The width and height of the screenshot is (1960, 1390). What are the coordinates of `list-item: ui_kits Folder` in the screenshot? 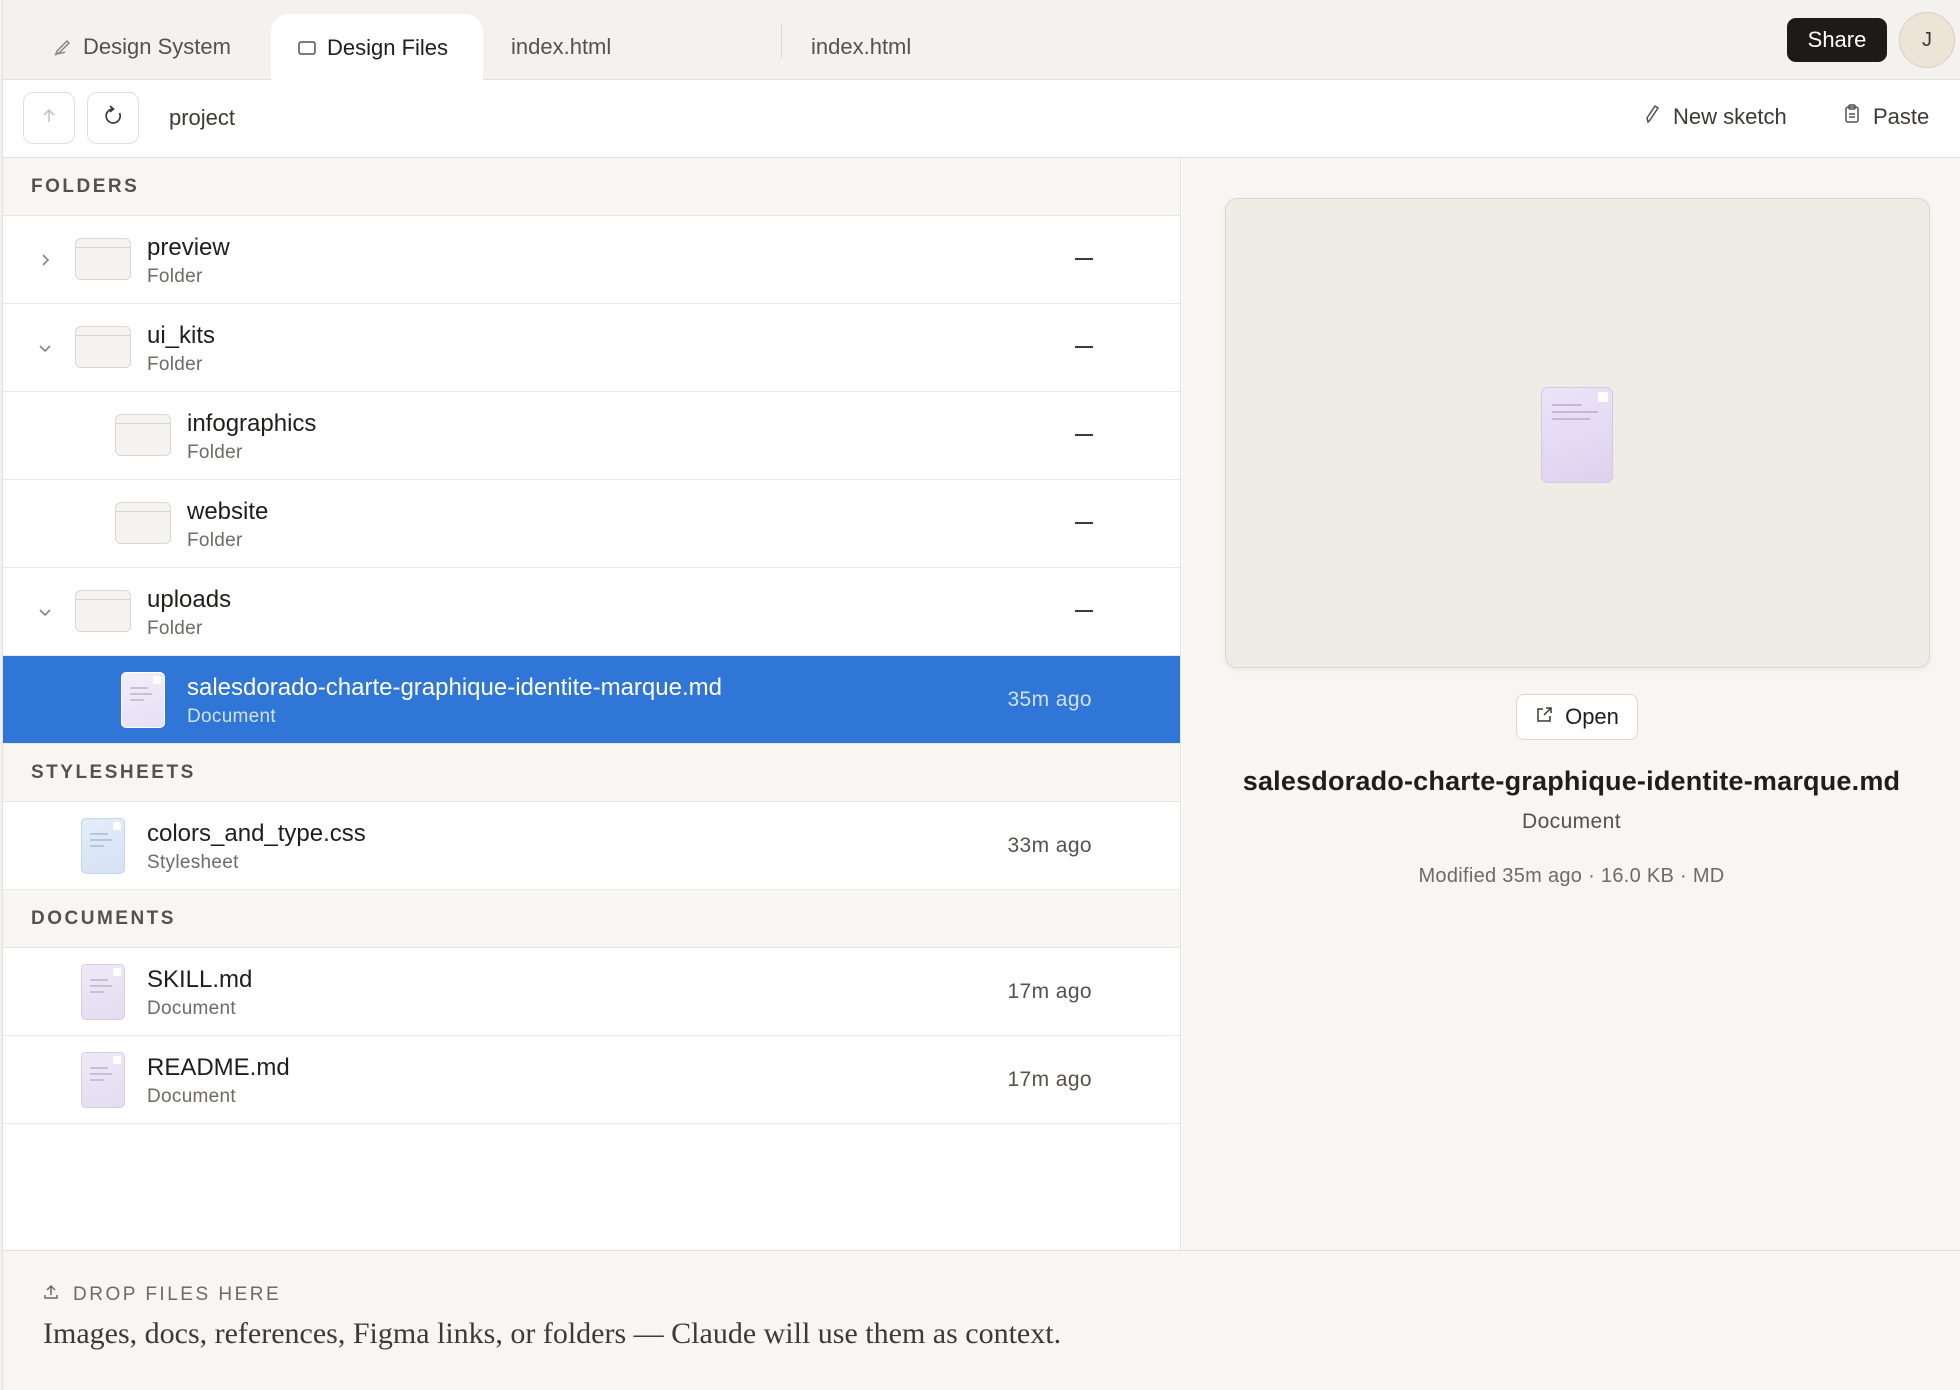 It's located at (591, 348).